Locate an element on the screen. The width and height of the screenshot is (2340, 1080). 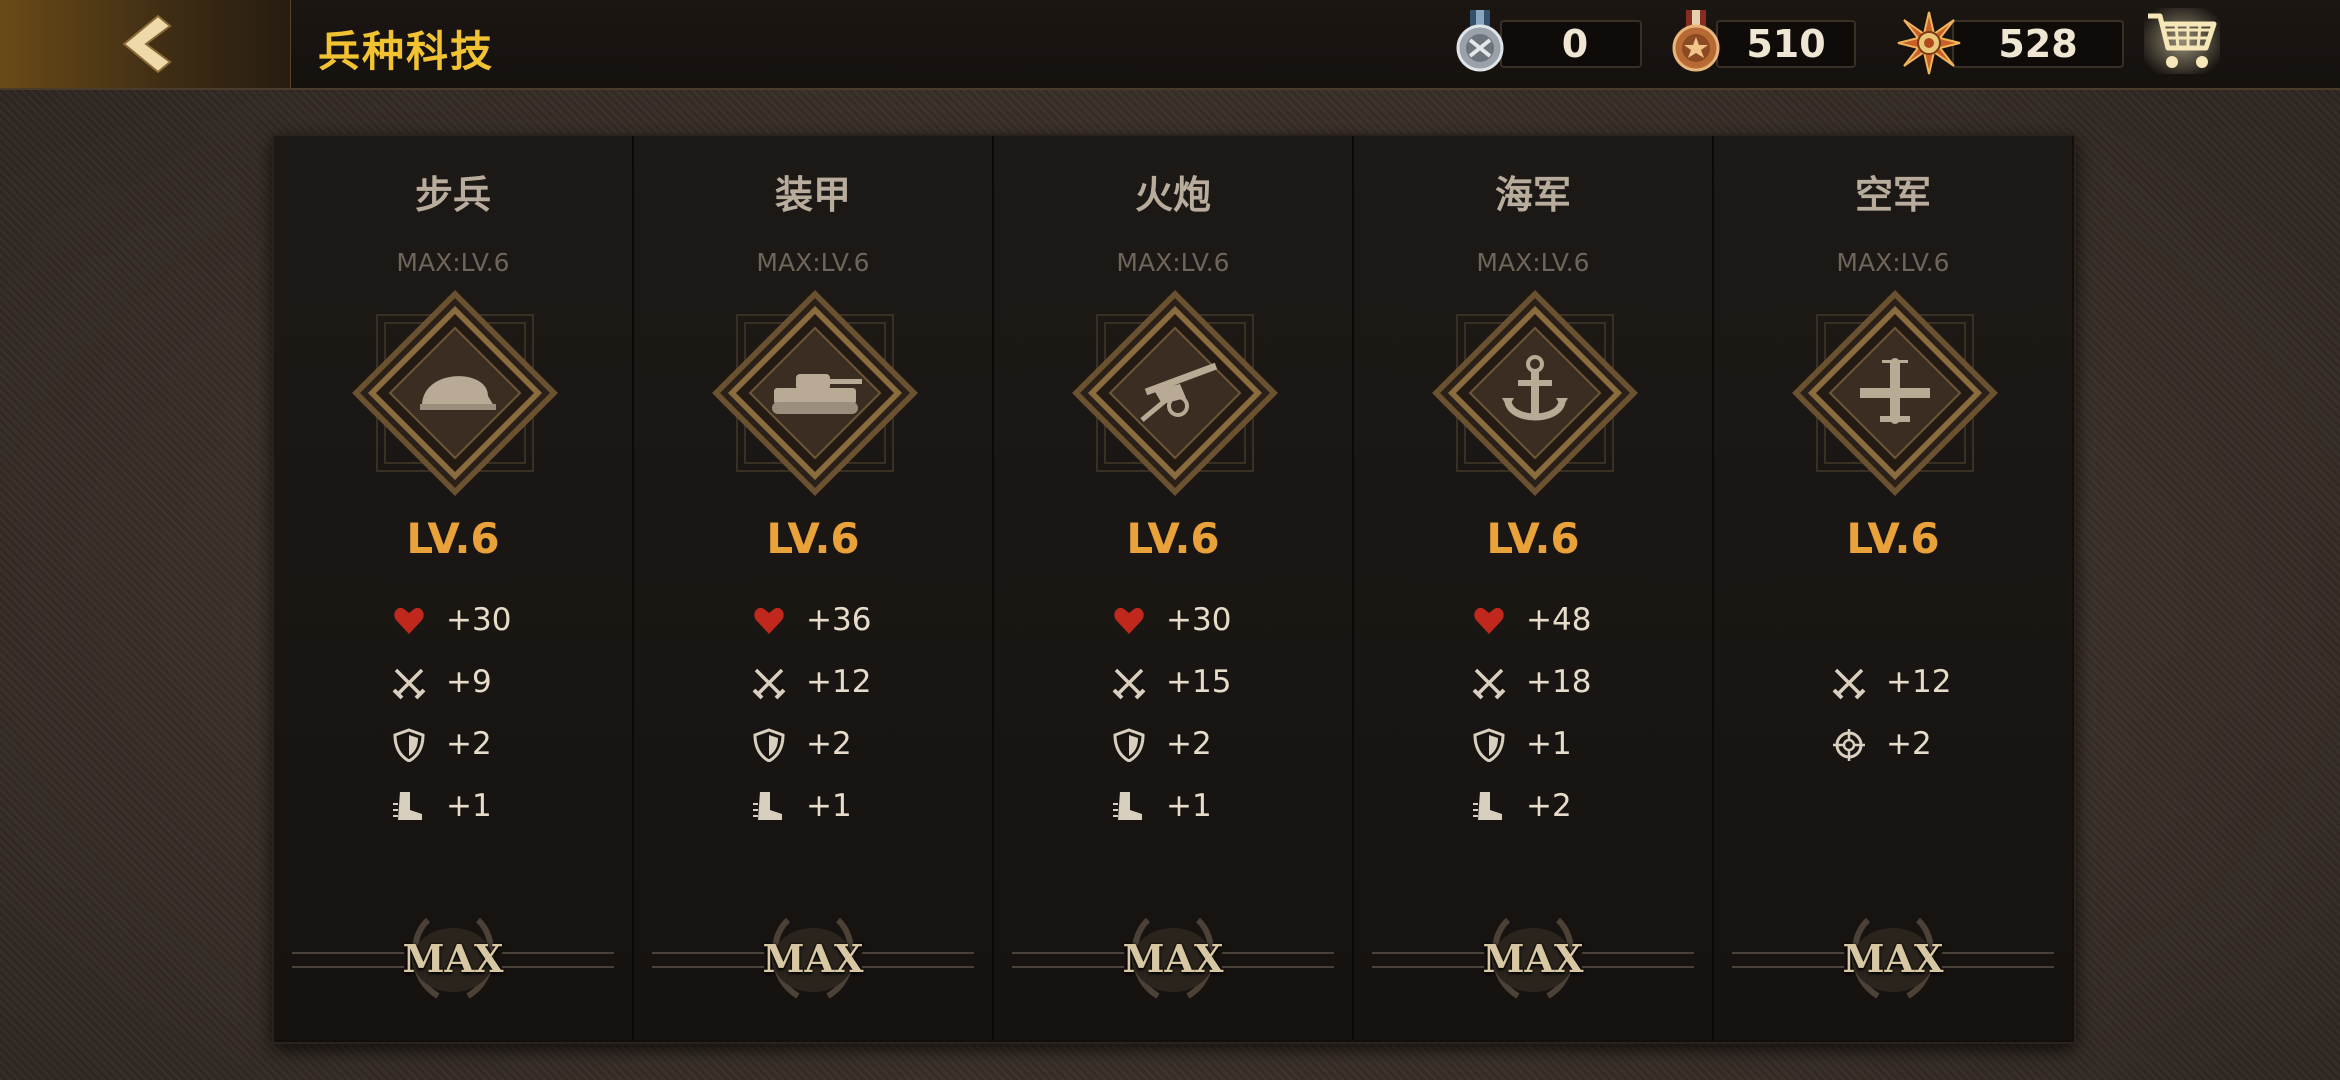
branch-card-artillery: 火炮 MAX:LV.6 LV.6 +30 +15 +2 +1 MAX is located at coordinates (1174, 588).